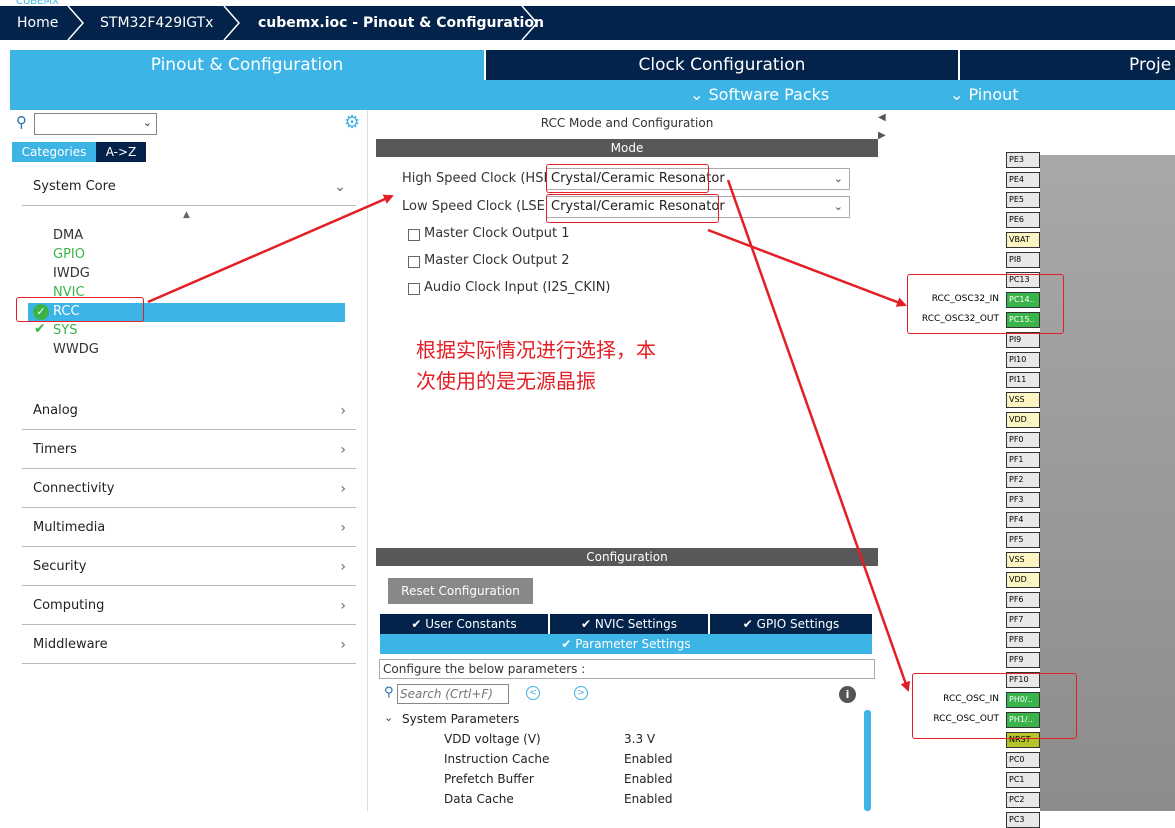 The height and width of the screenshot is (828, 1175). I want to click on breadcrumb-device: STM32F429IGTx, so click(156, 23).